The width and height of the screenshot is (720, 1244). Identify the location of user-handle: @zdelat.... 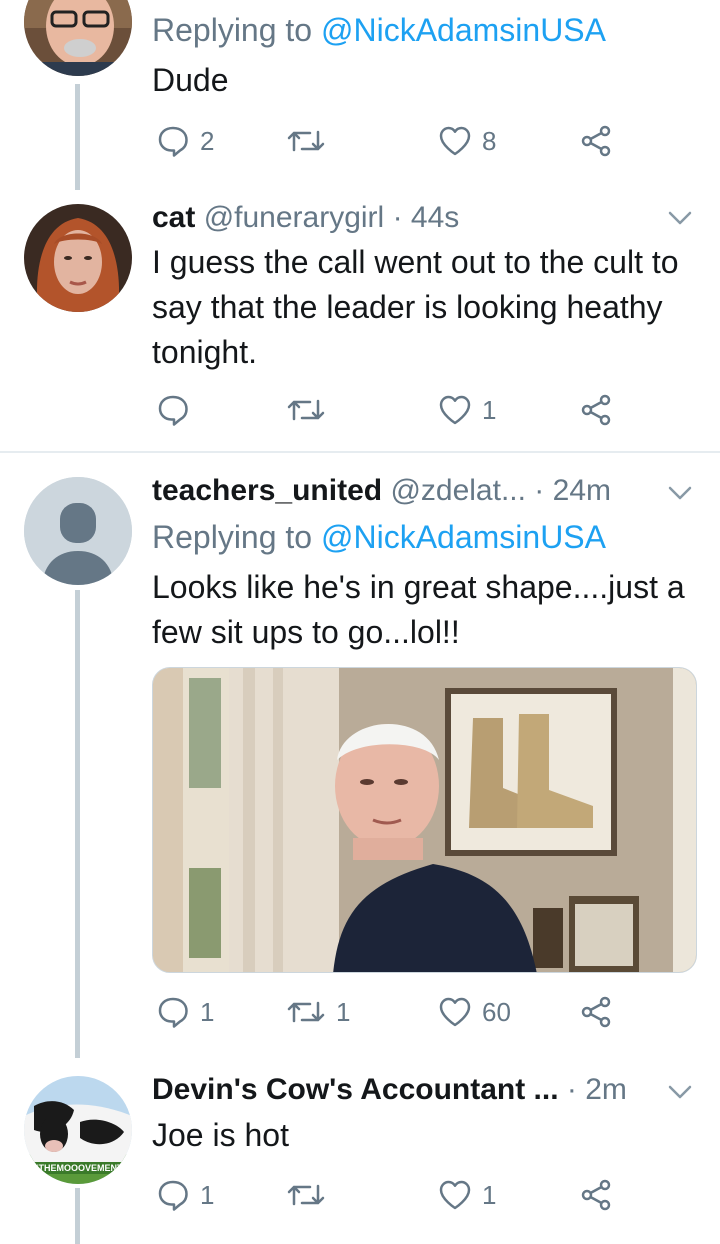
(458, 490).